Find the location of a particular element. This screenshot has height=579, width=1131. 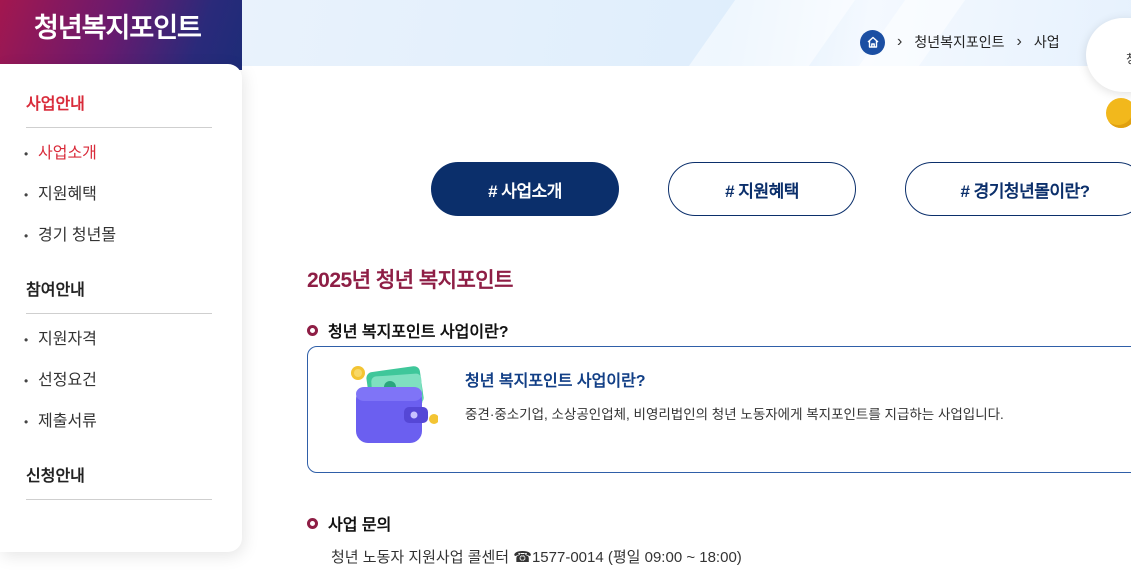

breadcrumb-item: 청년복지포인트 is located at coordinates (959, 42).